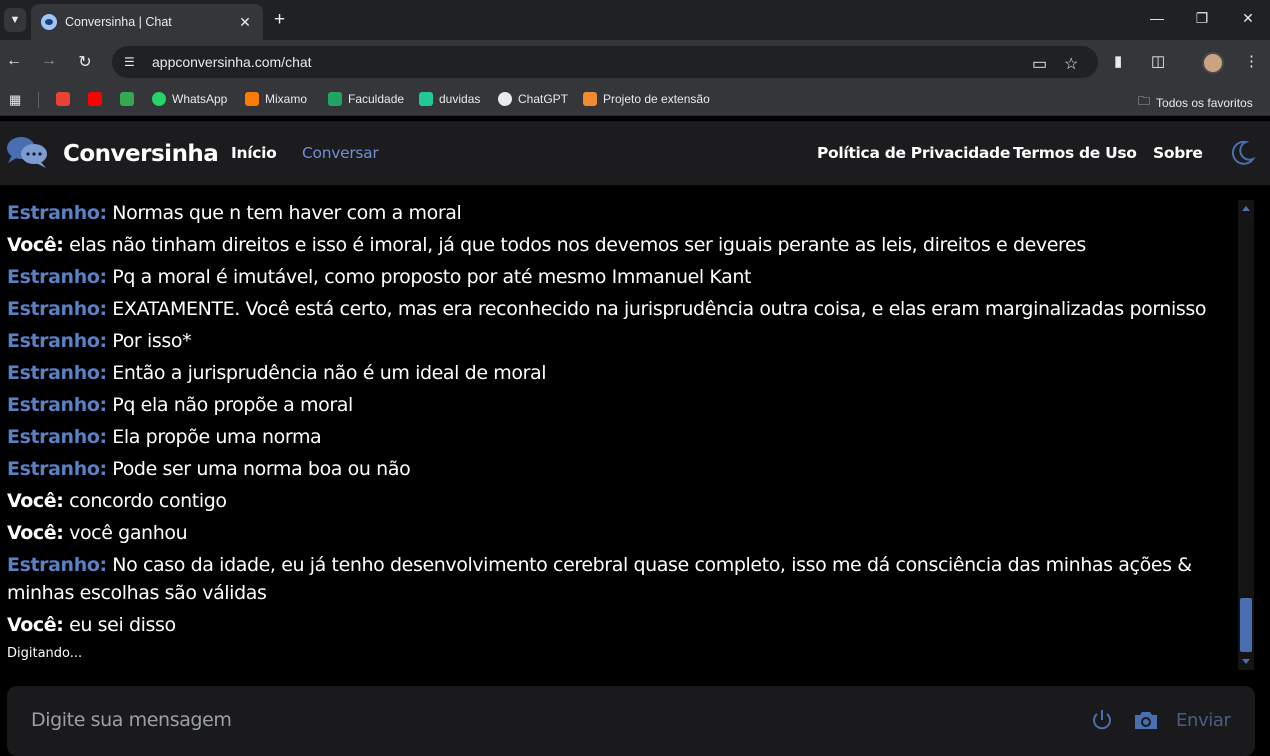 The width and height of the screenshot is (1270, 756). Describe the element at coordinates (614, 625) in the screenshot. I see `chat-message: Você: eu sei disso` at that location.